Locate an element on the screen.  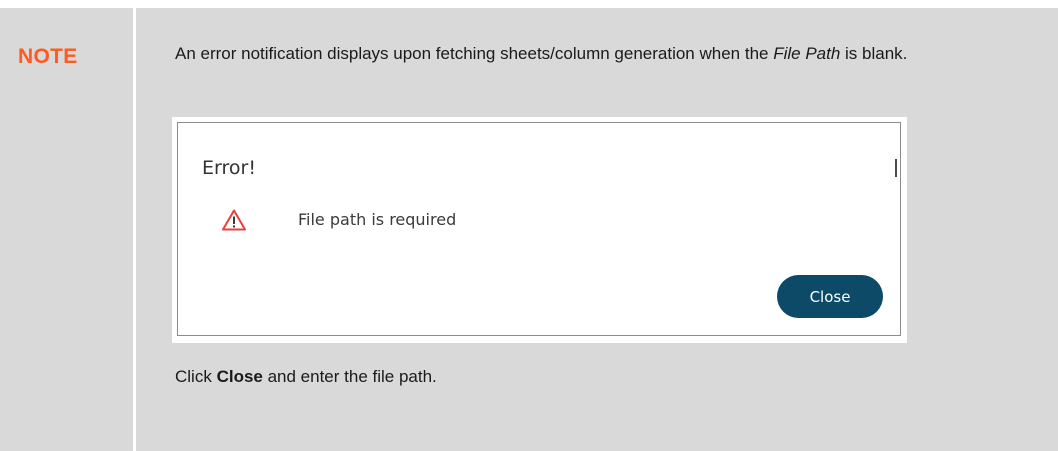
note-text-emphasis: File Path is located at coordinates (807, 53).